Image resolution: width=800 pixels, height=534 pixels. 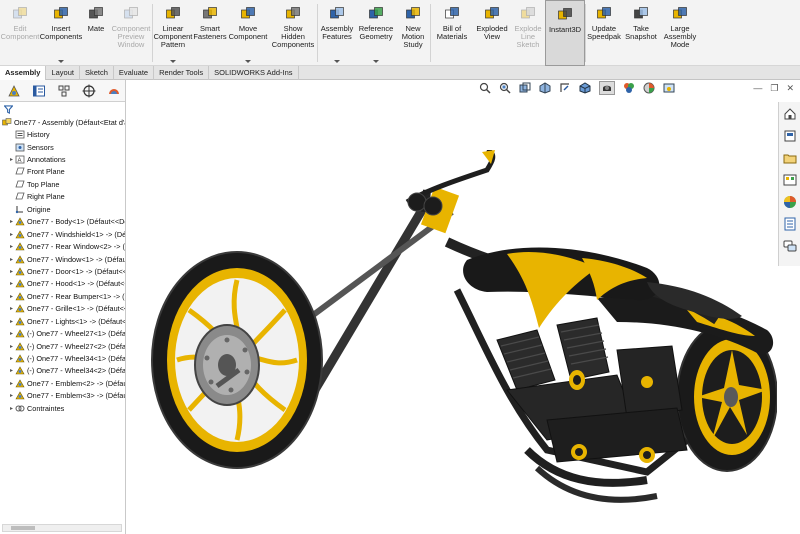 What do you see at coordinates (790, 224) in the screenshot?
I see `custom-properties-icon` at bounding box center [790, 224].